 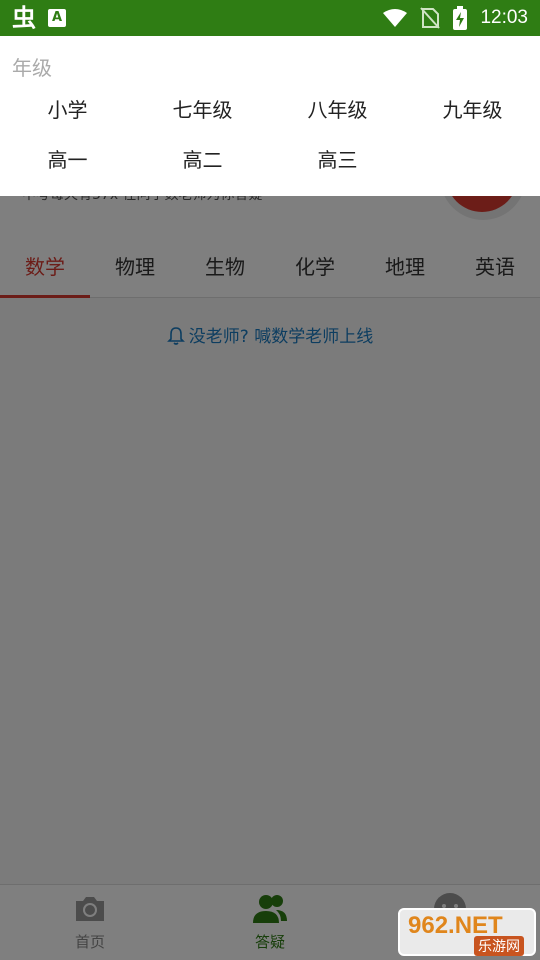 What do you see at coordinates (67, 160) in the screenshot?
I see `grade-option-senior1: 高一` at bounding box center [67, 160].